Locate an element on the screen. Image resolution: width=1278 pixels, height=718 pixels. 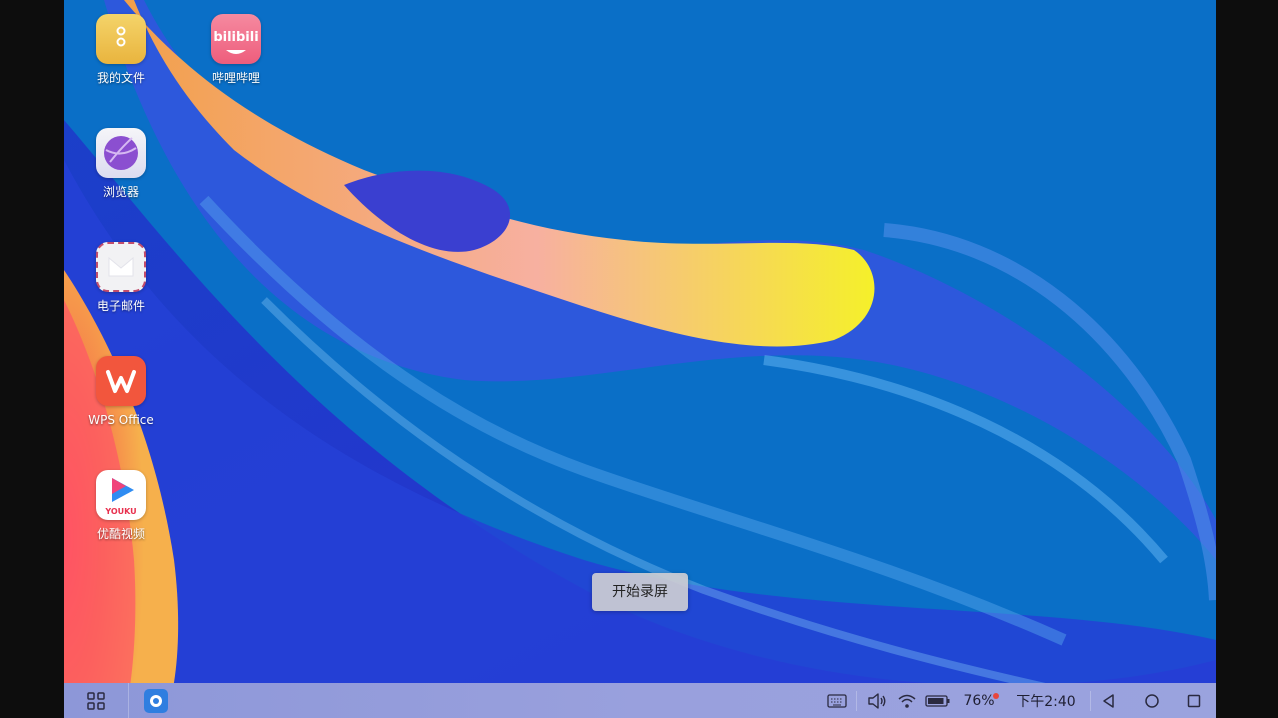
start-screen-recording-button: 开始录屏 is located at coordinates (640, 592).